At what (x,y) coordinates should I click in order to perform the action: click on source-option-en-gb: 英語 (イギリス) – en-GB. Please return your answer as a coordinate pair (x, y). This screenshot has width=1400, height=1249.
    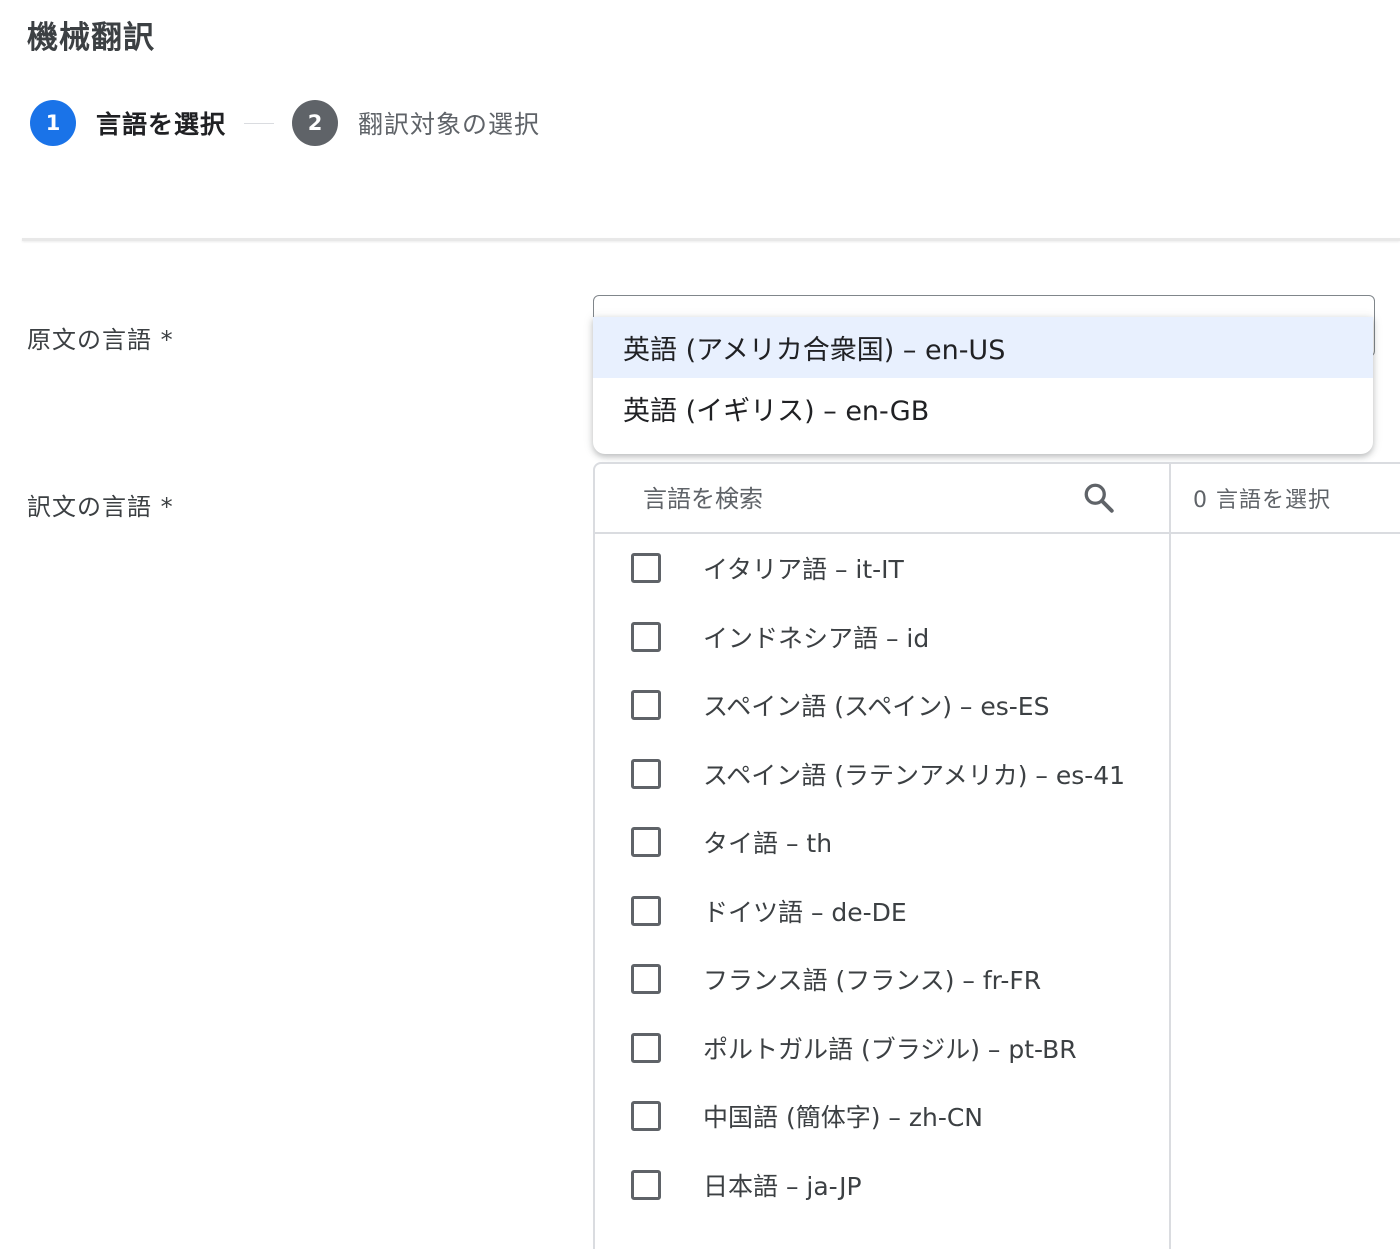
    Looking at the image, I should click on (983, 408).